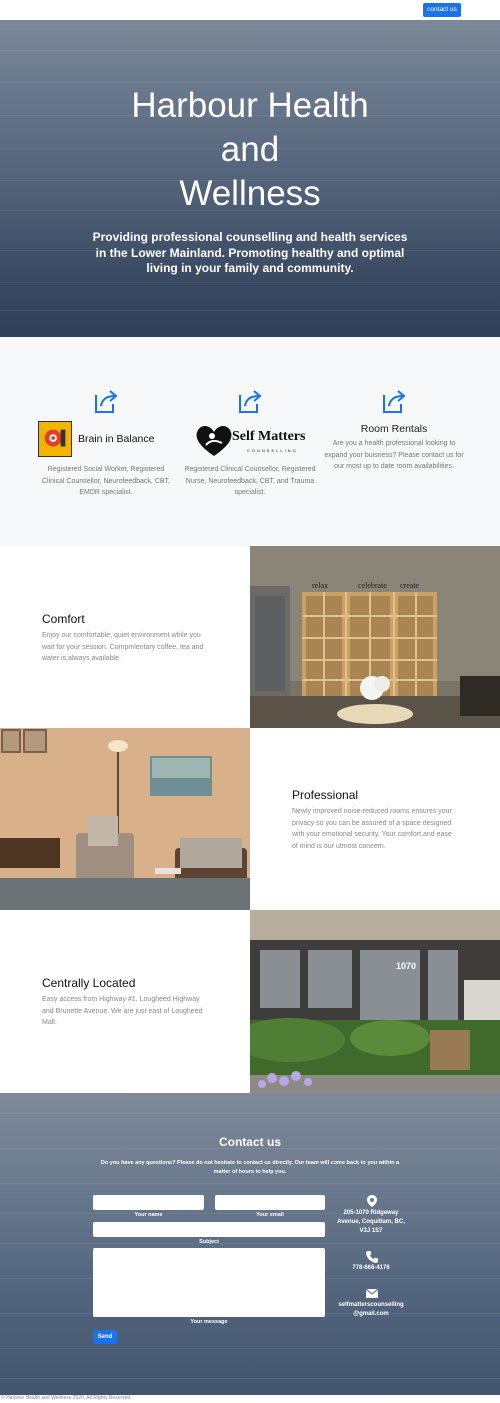  What do you see at coordinates (63, 619) in the screenshot?
I see `feature-title: Comfort` at bounding box center [63, 619].